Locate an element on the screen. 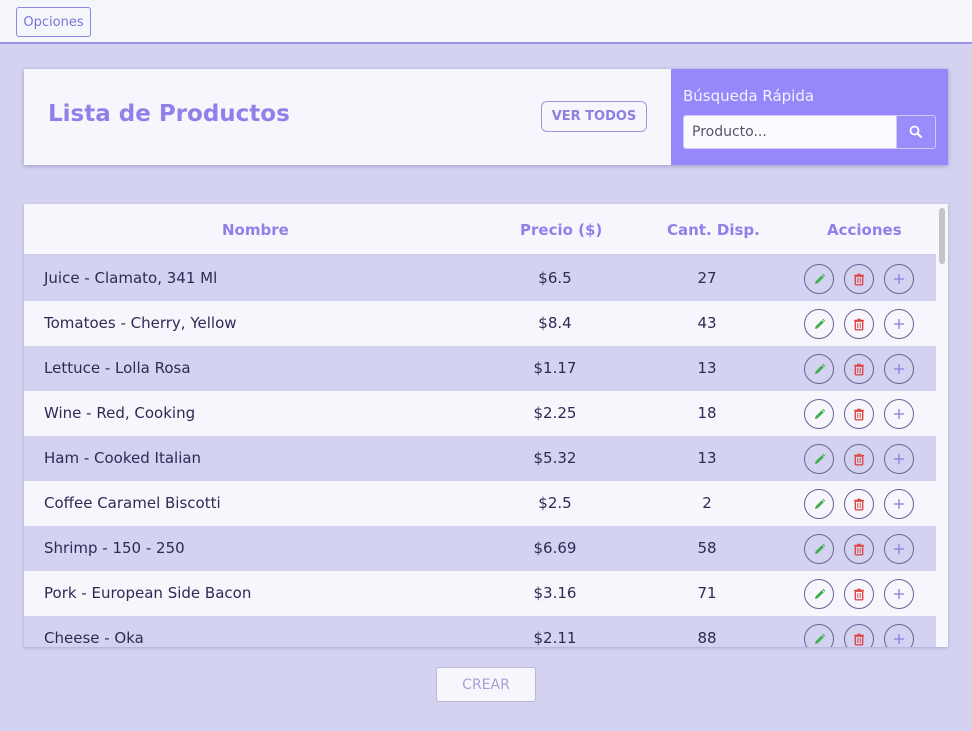 The height and width of the screenshot is (731, 972). page-title: Lista de Productos is located at coordinates (169, 114).